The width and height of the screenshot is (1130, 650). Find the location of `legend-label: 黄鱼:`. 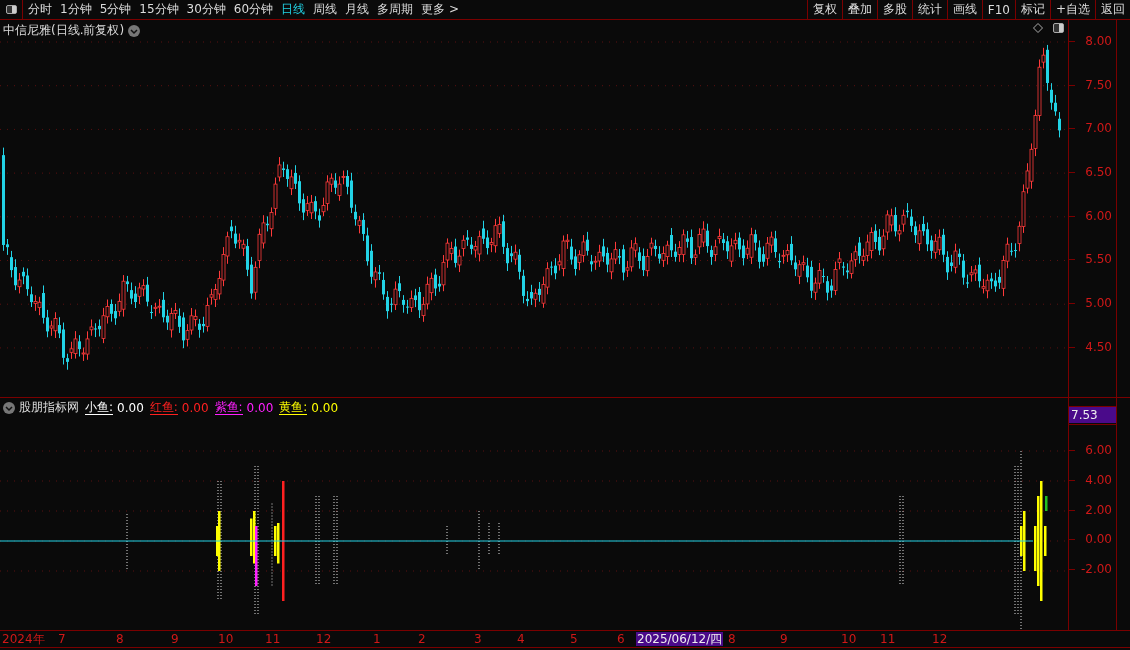

legend-label: 黄鱼: is located at coordinates (293, 407).